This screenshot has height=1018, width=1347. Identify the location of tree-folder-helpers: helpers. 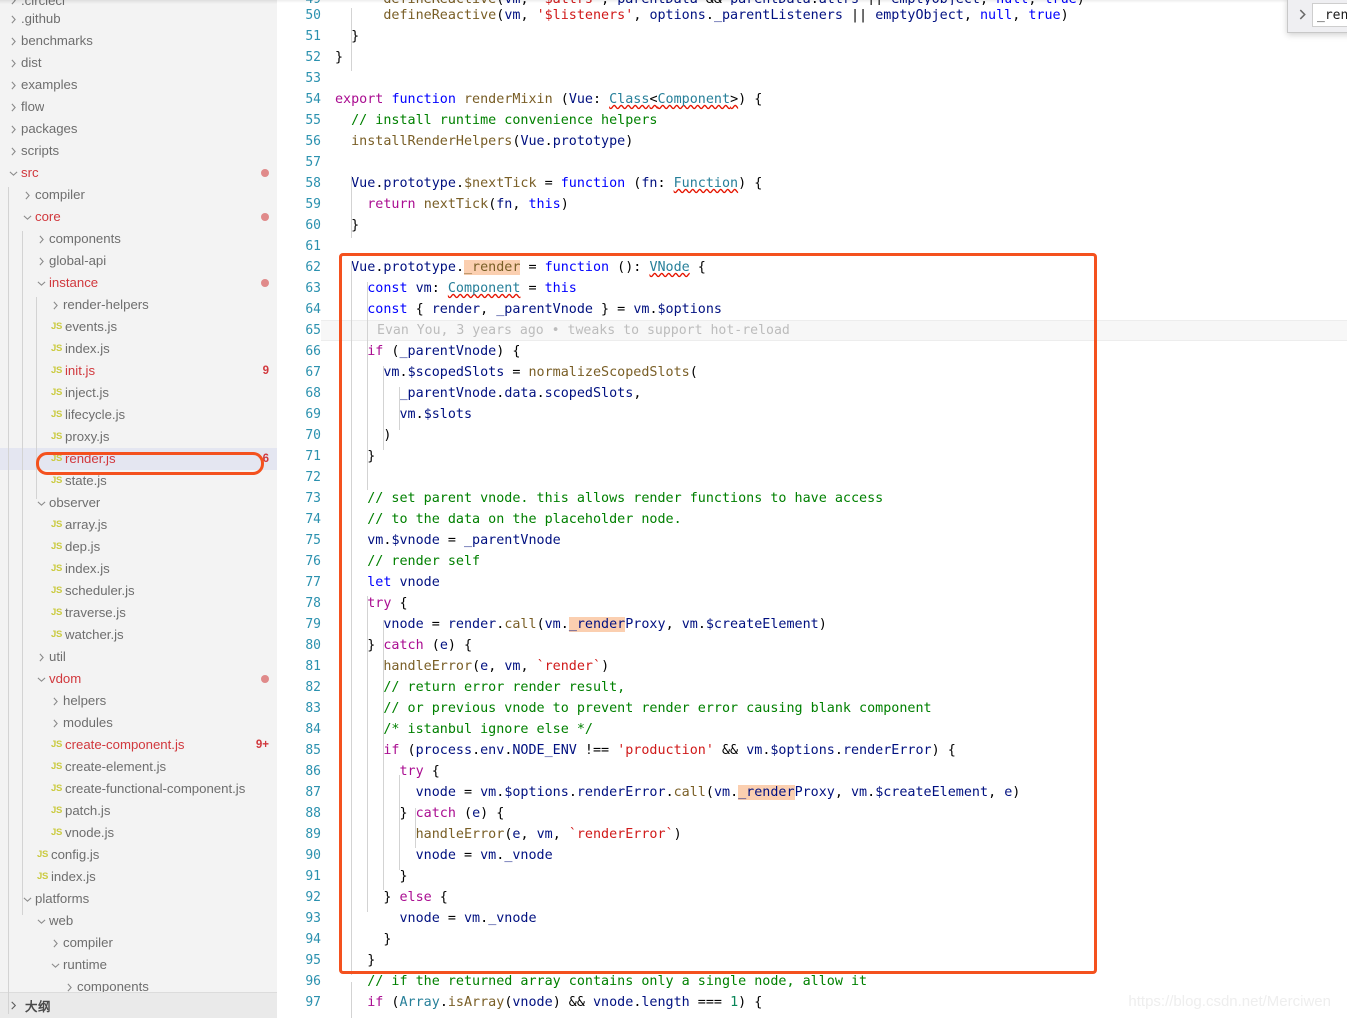
(138, 701).